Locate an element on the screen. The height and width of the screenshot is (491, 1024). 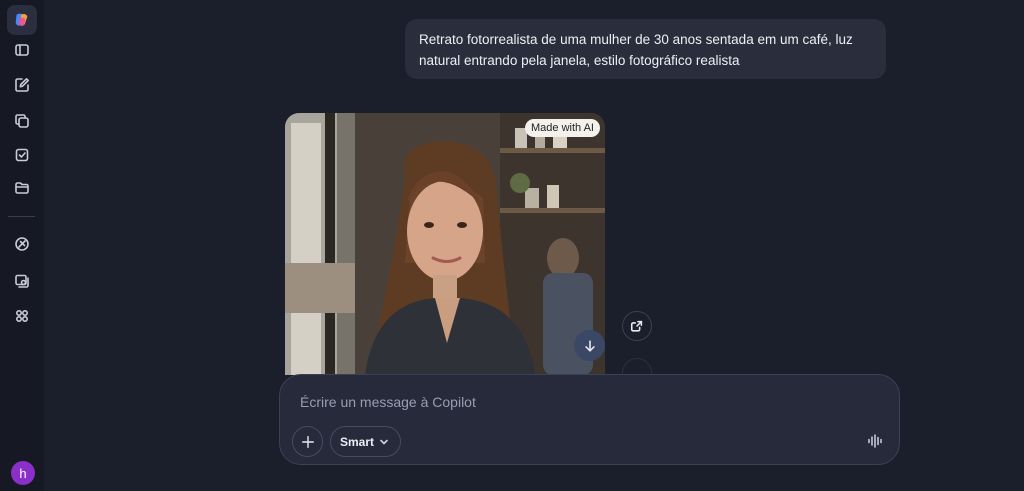
folder-button is located at coordinates (22, 188).